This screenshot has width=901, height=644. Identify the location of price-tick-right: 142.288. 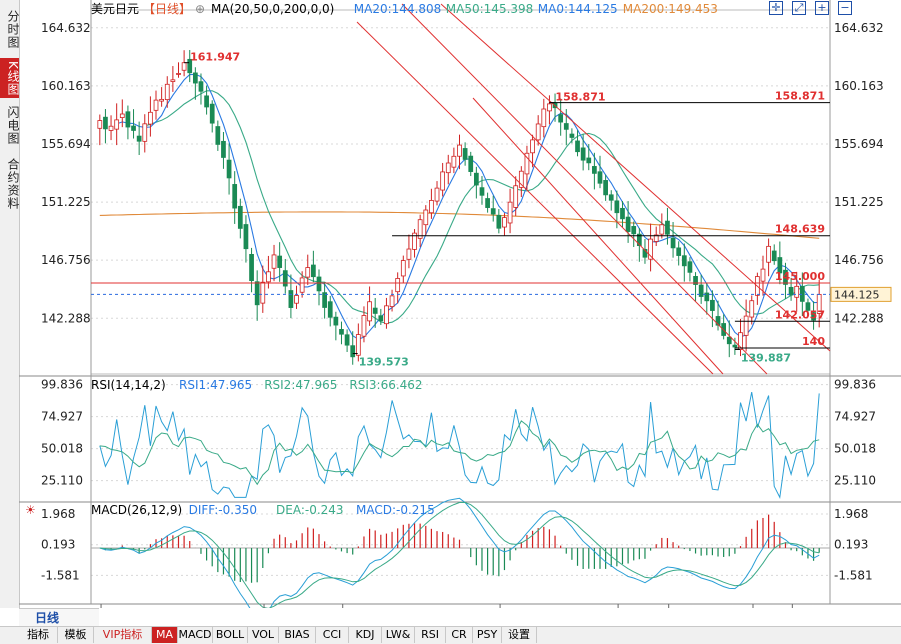
(859, 318).